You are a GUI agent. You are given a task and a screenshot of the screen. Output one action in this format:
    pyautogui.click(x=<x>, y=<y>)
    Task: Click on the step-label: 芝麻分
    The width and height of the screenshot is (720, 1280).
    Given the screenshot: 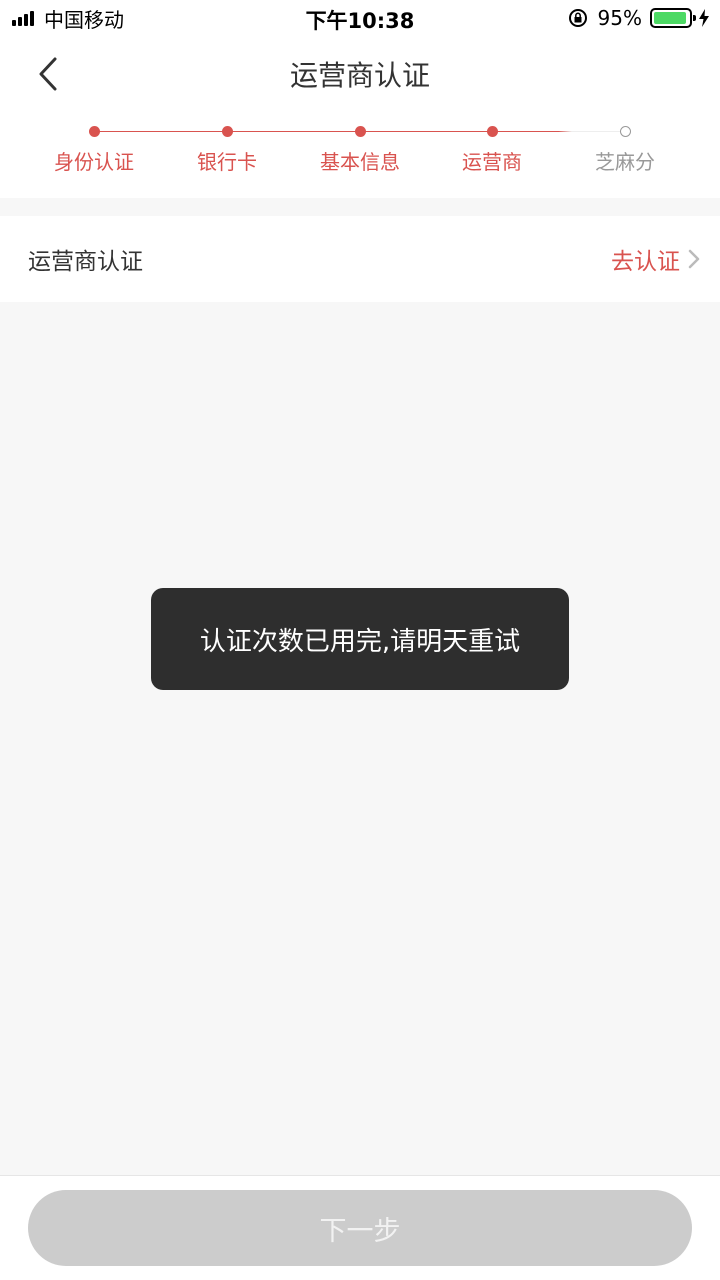 What is the action you would take?
    pyautogui.click(x=625, y=162)
    